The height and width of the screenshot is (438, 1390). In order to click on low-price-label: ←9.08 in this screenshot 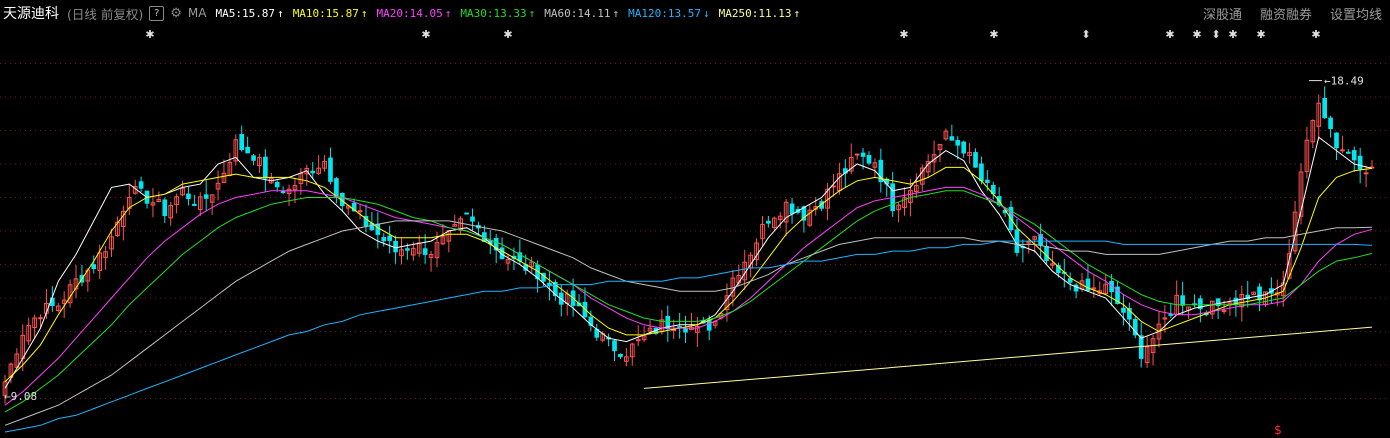, I will do `click(20, 396)`.